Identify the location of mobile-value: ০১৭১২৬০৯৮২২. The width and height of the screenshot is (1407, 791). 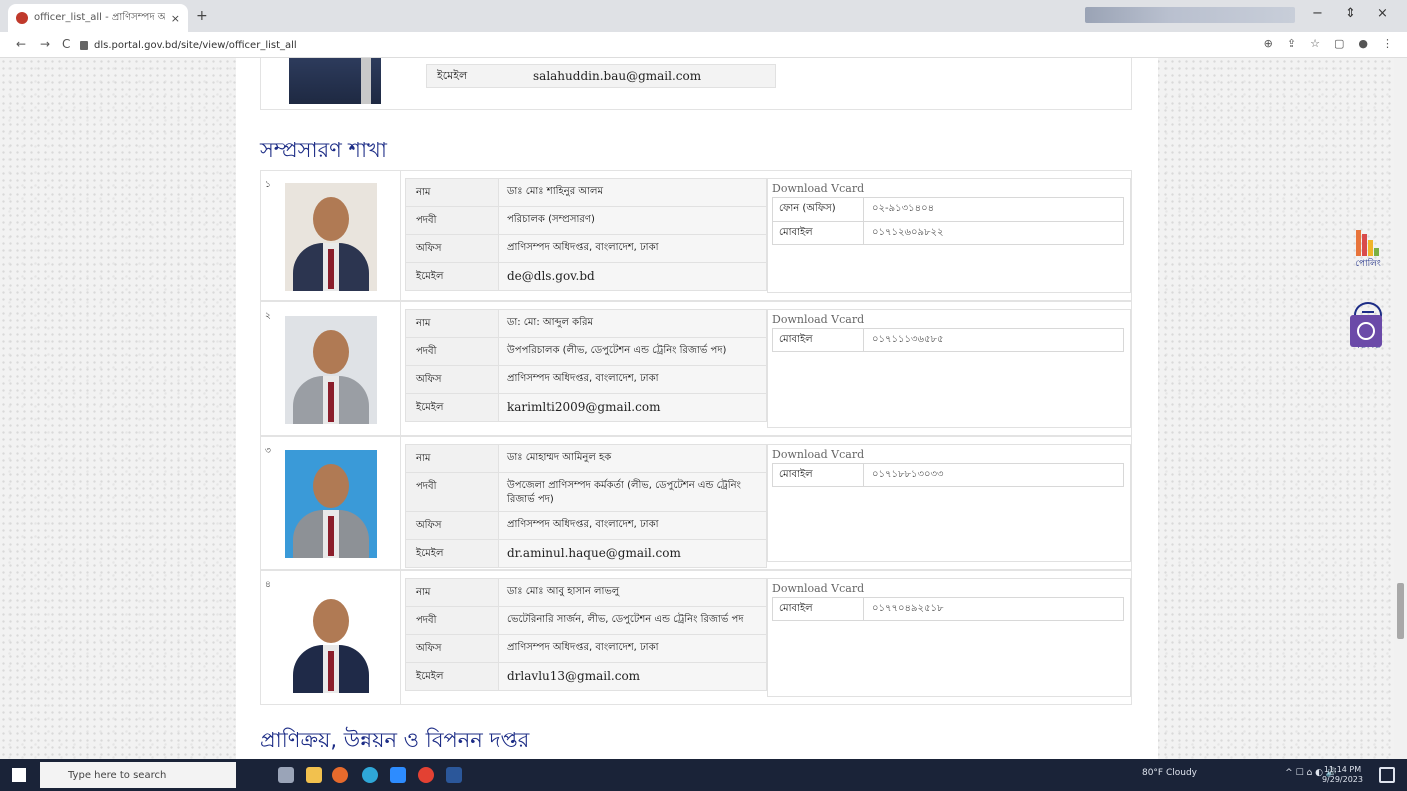
(993, 233).